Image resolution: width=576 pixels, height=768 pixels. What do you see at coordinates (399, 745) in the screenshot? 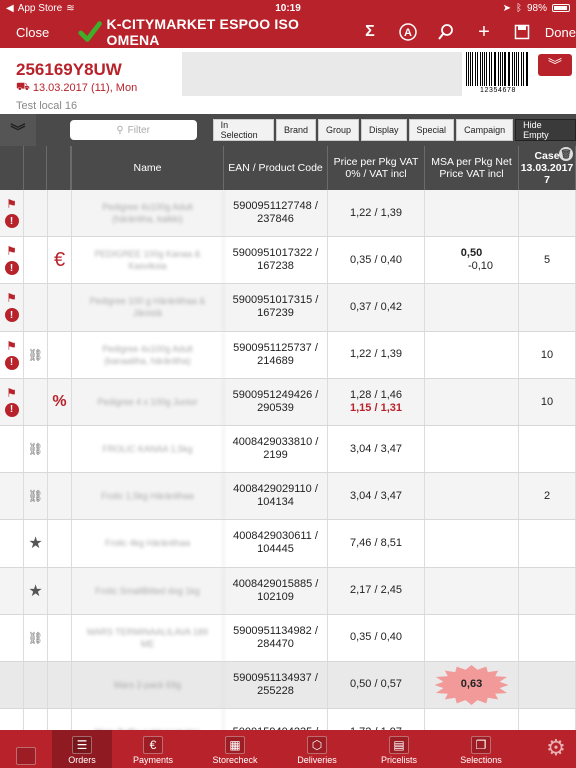
I see `pricelists-icon: ▤` at bounding box center [399, 745].